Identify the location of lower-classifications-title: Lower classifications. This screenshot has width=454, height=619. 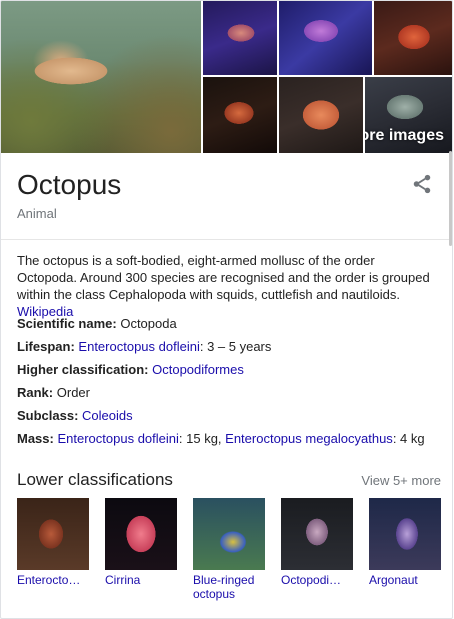
(95, 479).